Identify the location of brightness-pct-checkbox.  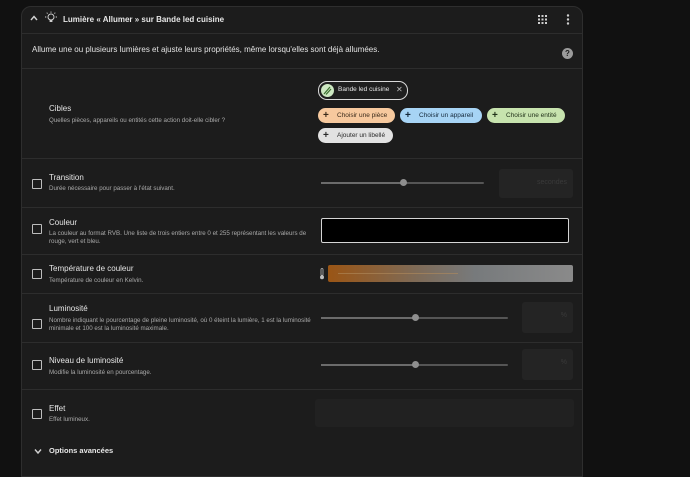
(37, 365).